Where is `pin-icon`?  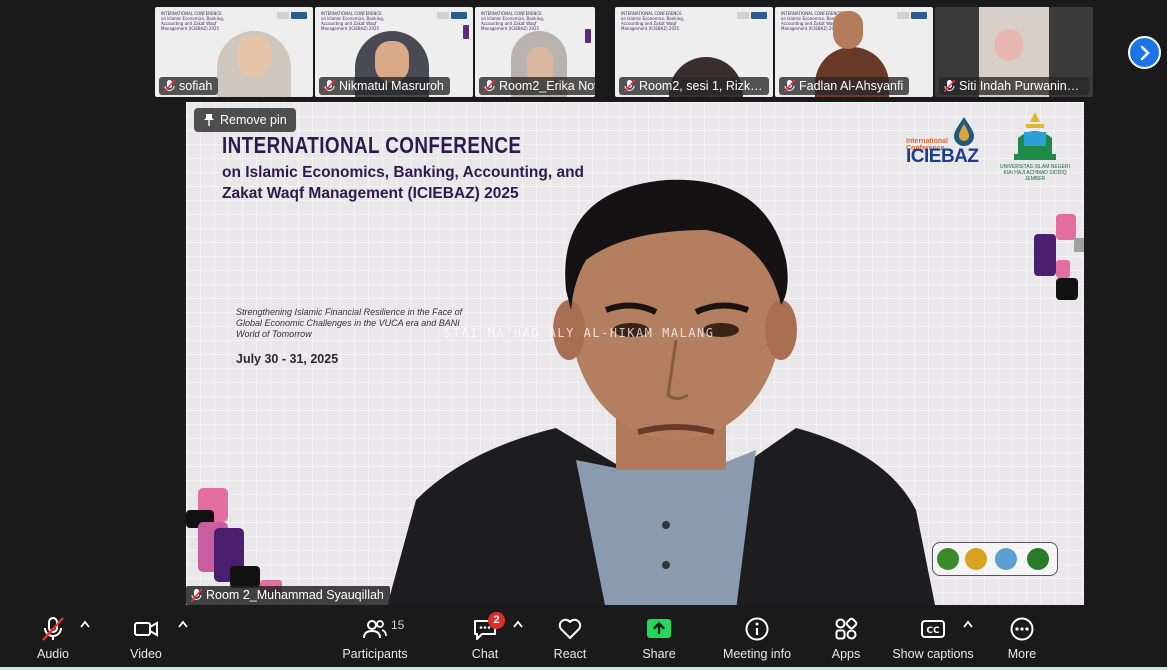 pin-icon is located at coordinates (209, 120).